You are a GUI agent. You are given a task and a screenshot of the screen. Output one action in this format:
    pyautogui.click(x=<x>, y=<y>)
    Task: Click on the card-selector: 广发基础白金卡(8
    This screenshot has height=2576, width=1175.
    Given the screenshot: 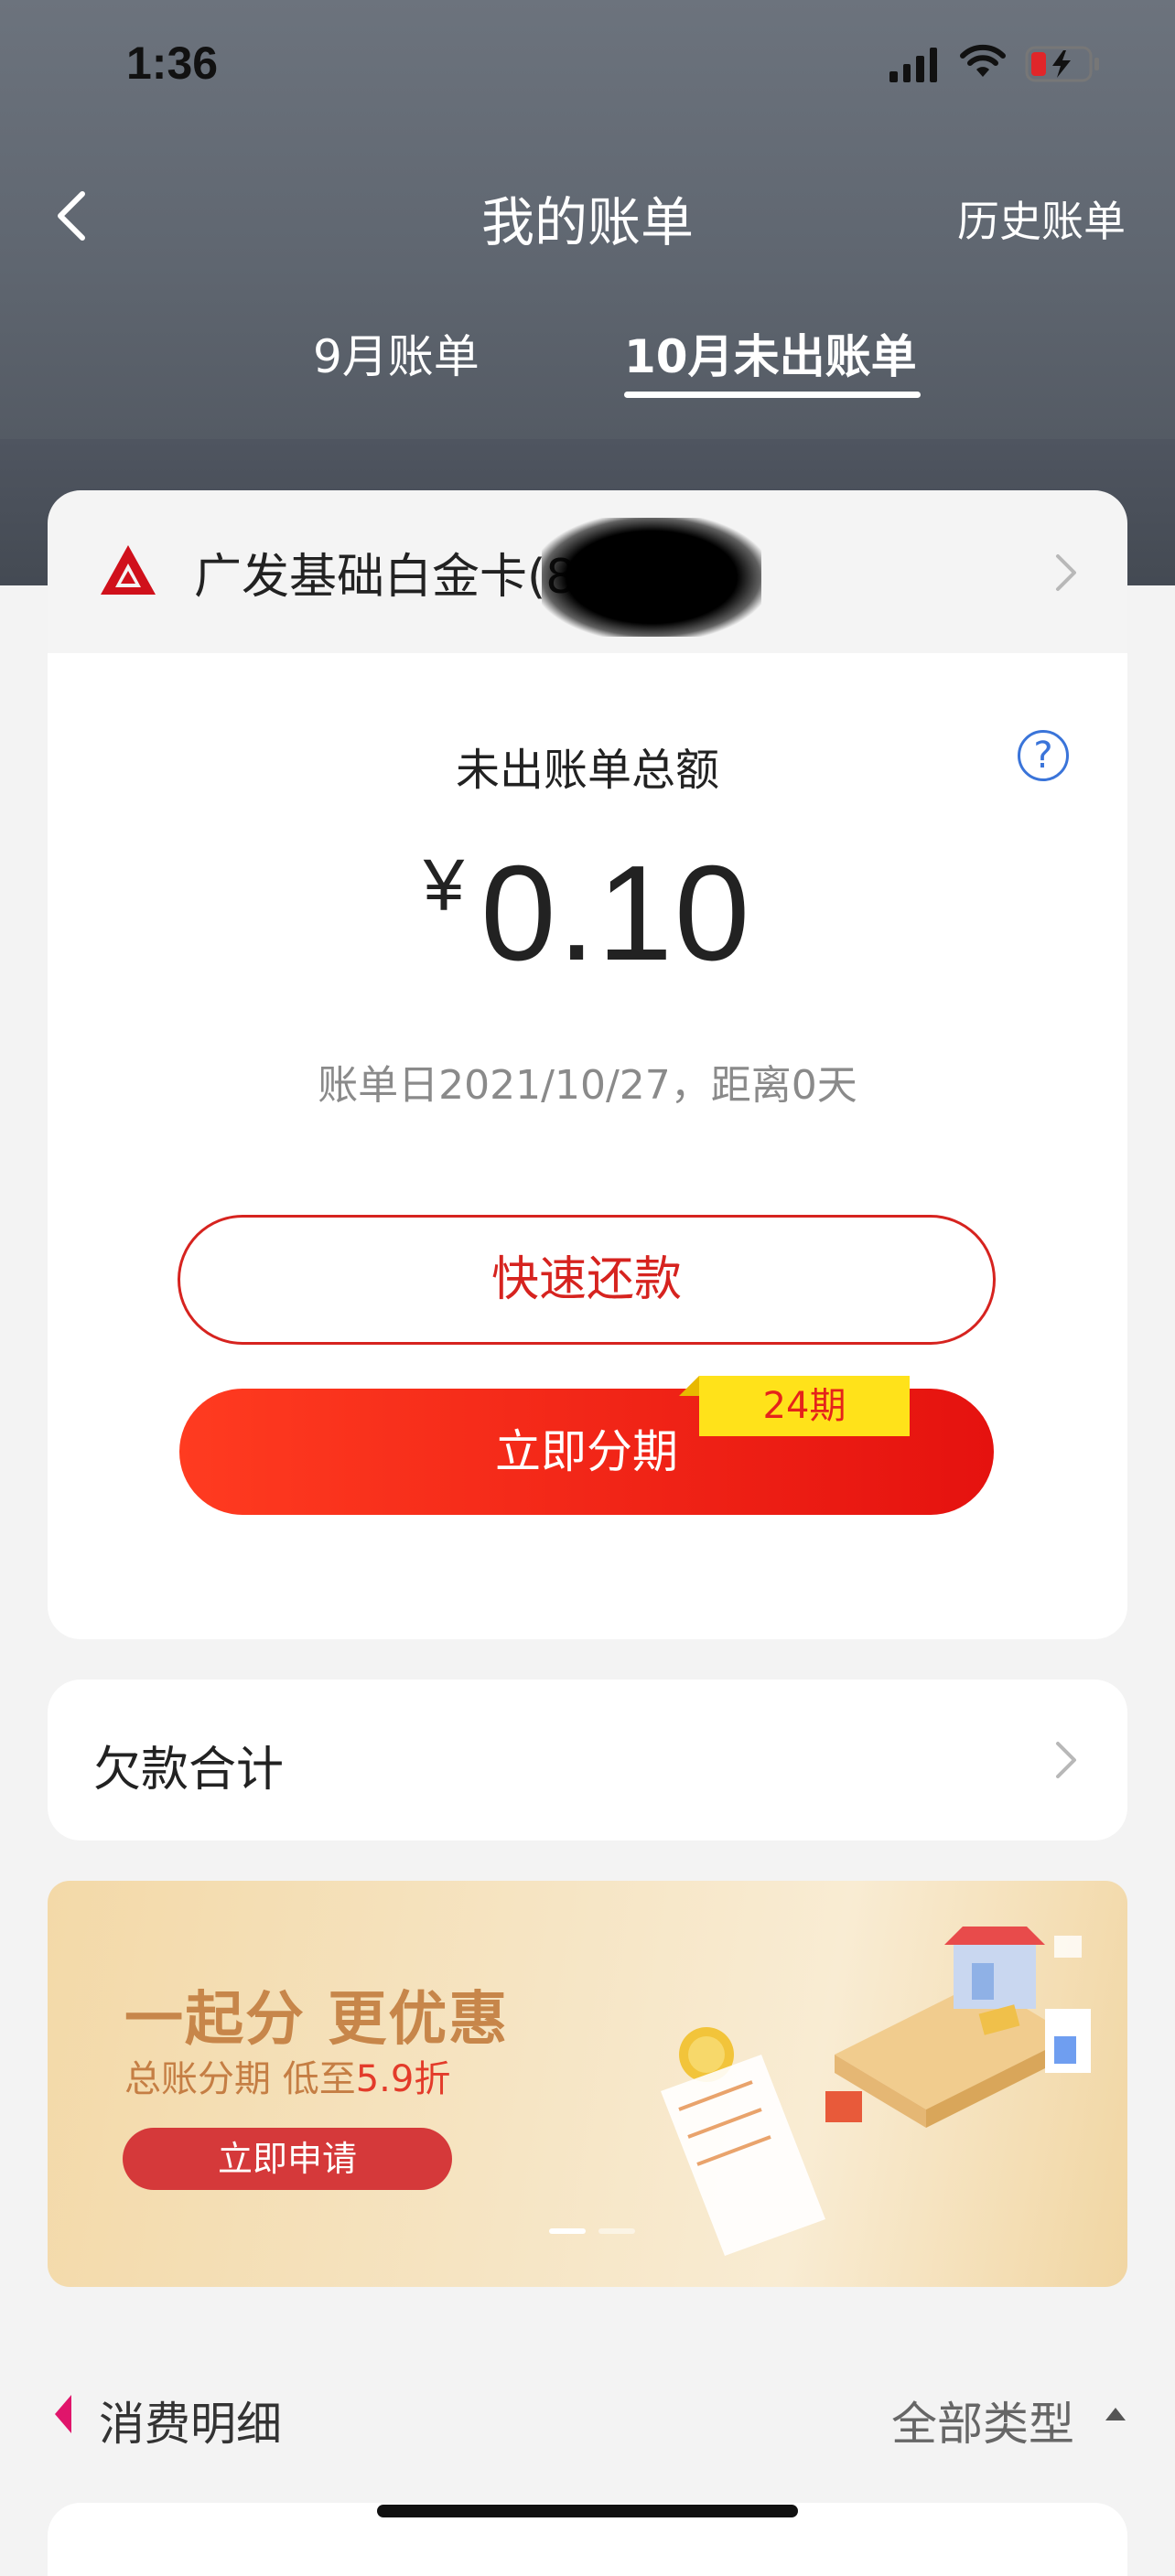 What is the action you would take?
    pyautogui.click(x=587, y=572)
    